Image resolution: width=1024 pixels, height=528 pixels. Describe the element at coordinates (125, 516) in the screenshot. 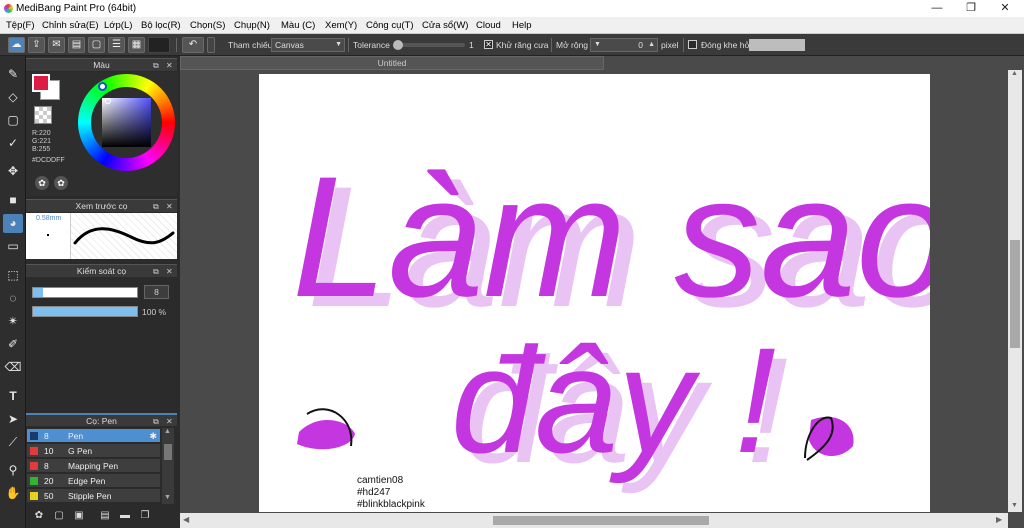

I see `folder-icon: ▬` at that location.